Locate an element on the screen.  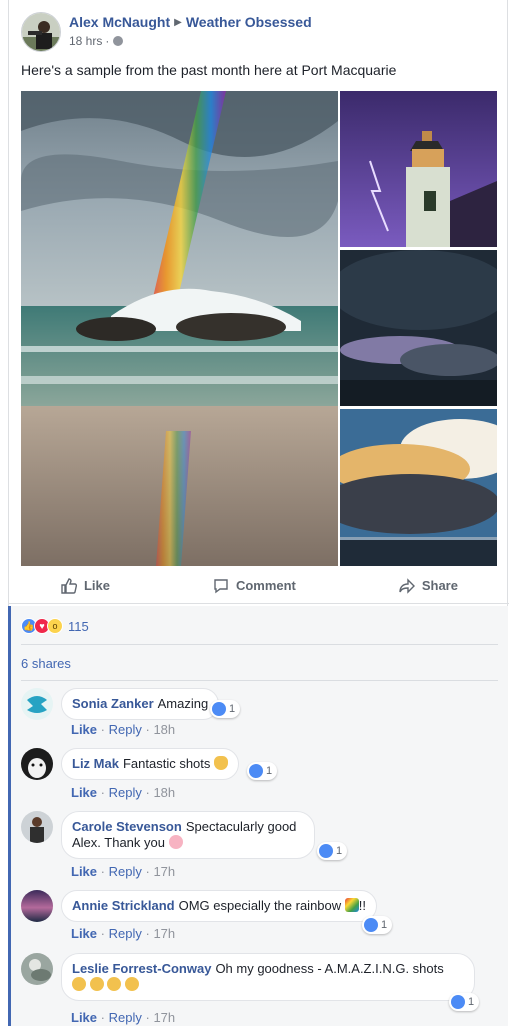
photo-storm-cloud is located at coordinates (418, 328).